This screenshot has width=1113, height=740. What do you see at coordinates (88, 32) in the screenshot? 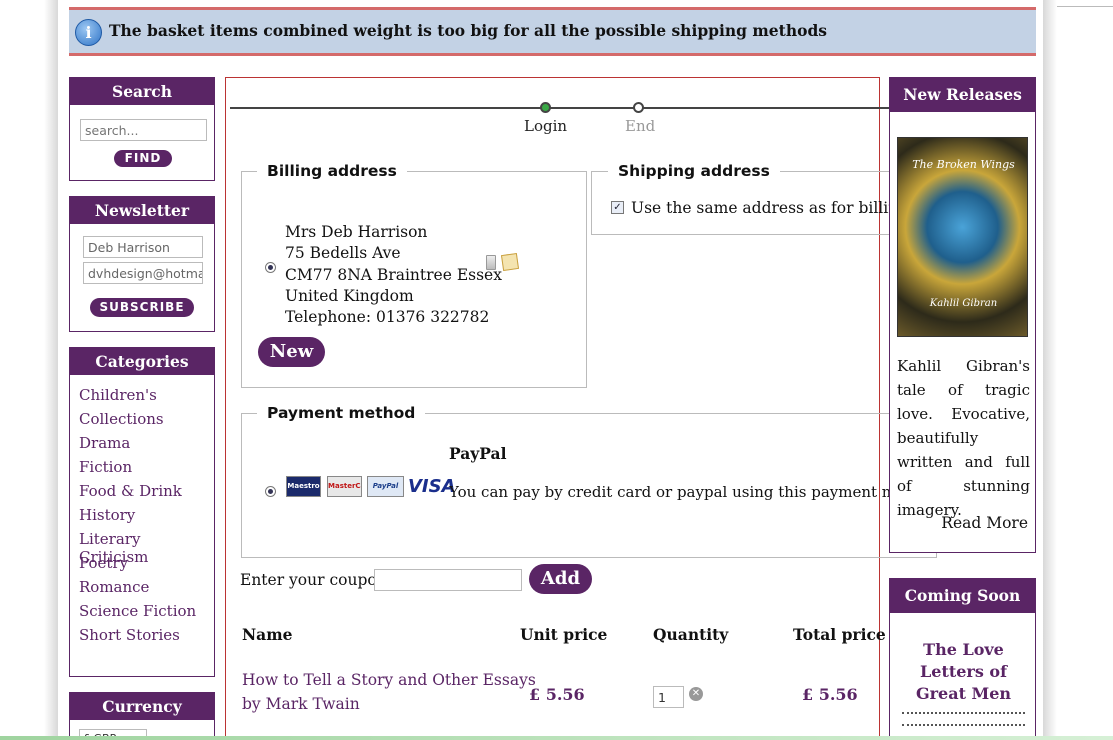
I see `info-icon: i` at bounding box center [88, 32].